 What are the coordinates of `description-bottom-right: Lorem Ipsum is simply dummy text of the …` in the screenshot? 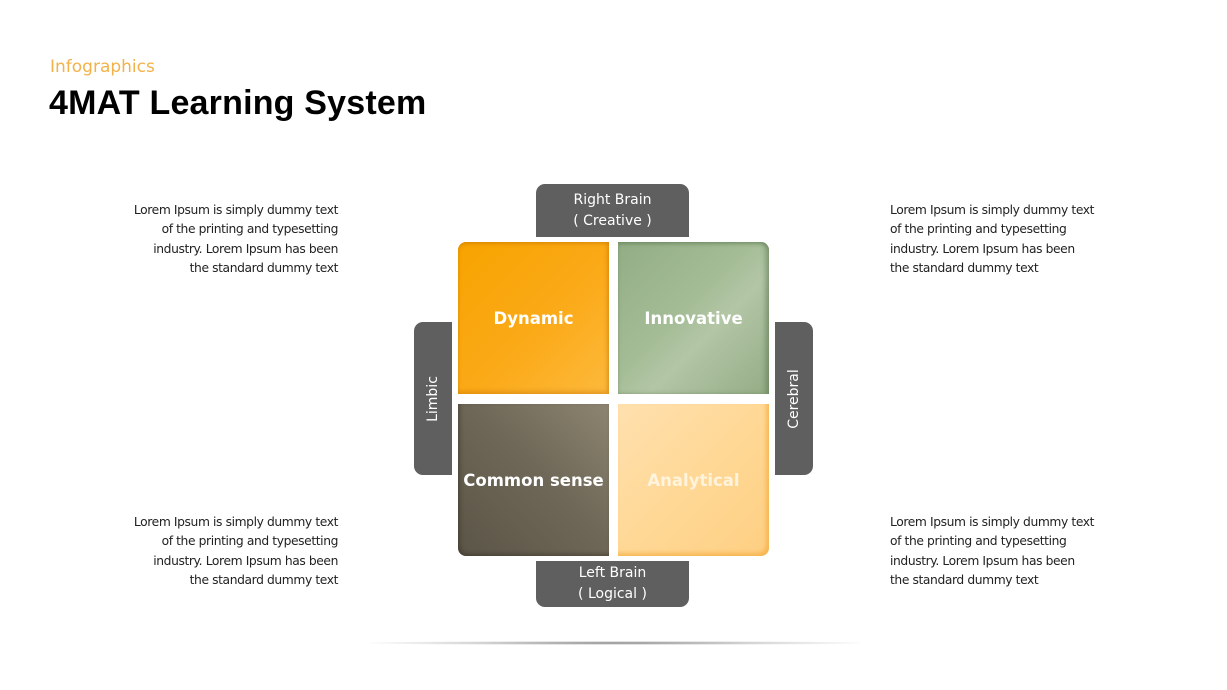 It's located at (995, 551).